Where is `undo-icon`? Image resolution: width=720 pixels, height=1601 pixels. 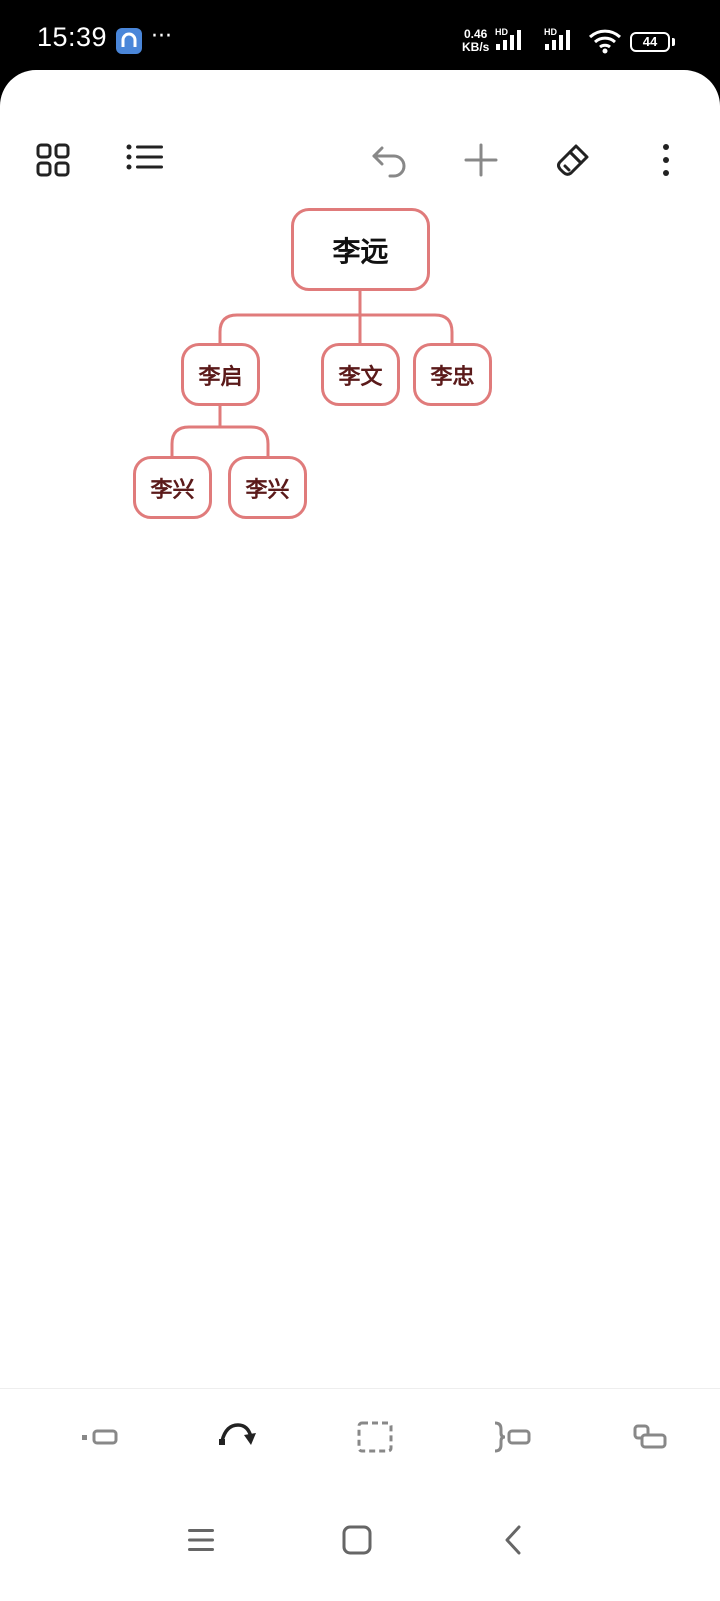 undo-icon is located at coordinates (389, 162).